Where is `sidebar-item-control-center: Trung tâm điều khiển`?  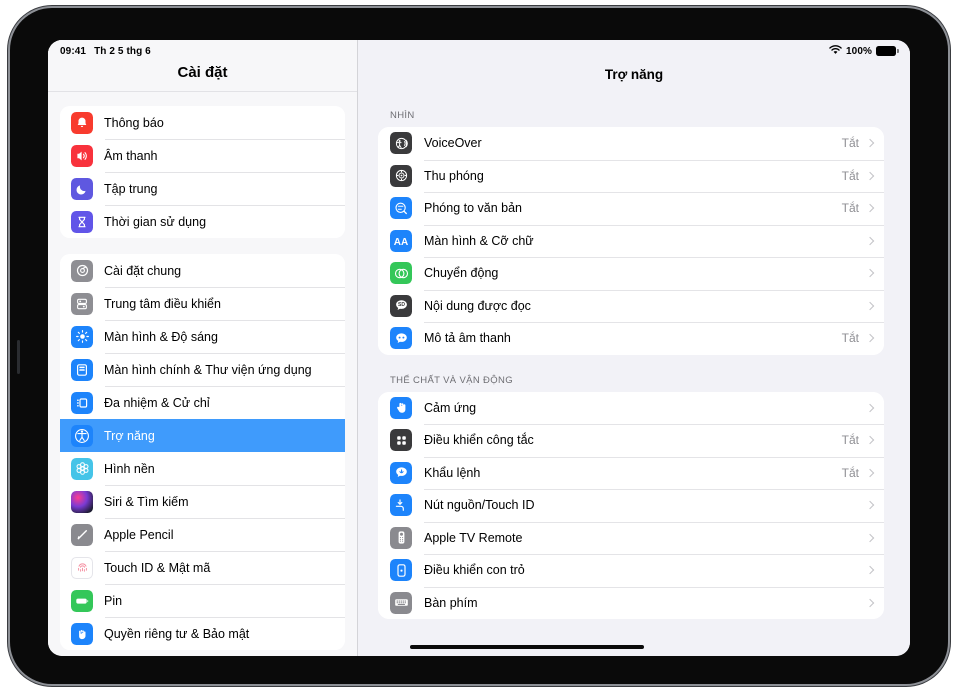
sidebar-item-control-center: Trung tâm điều khiển is located at coordinates (202, 303).